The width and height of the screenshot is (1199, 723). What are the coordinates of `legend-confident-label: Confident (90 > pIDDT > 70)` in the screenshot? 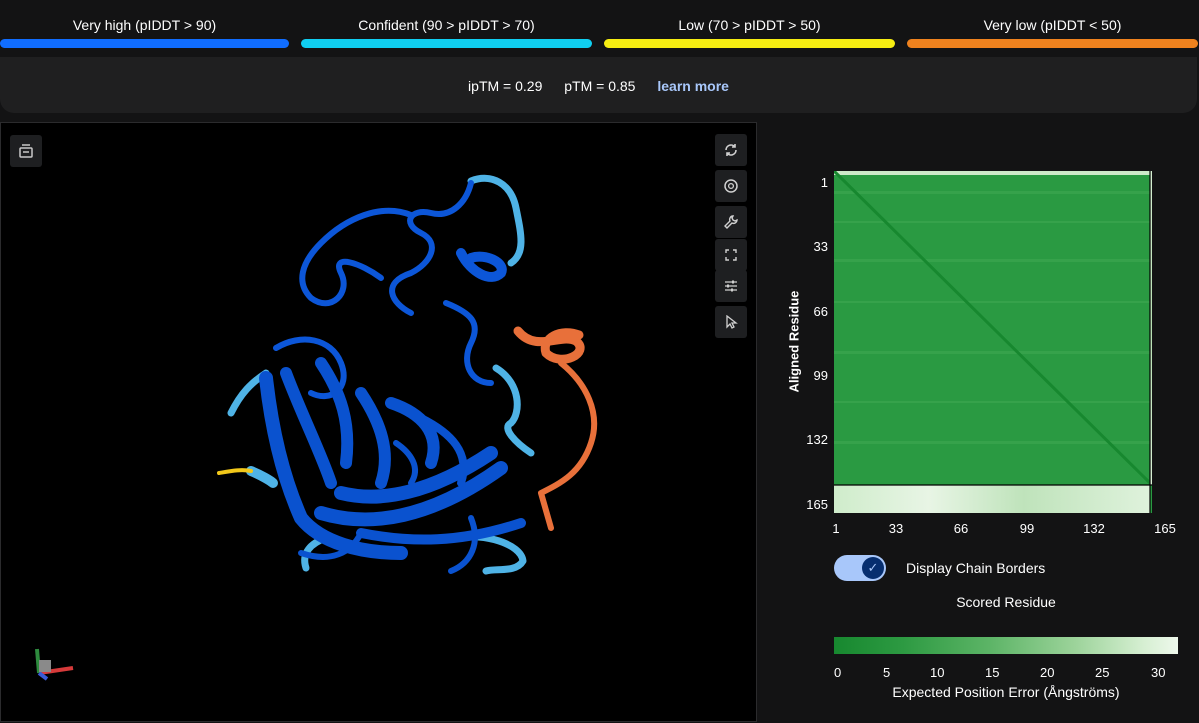 It's located at (446, 25).